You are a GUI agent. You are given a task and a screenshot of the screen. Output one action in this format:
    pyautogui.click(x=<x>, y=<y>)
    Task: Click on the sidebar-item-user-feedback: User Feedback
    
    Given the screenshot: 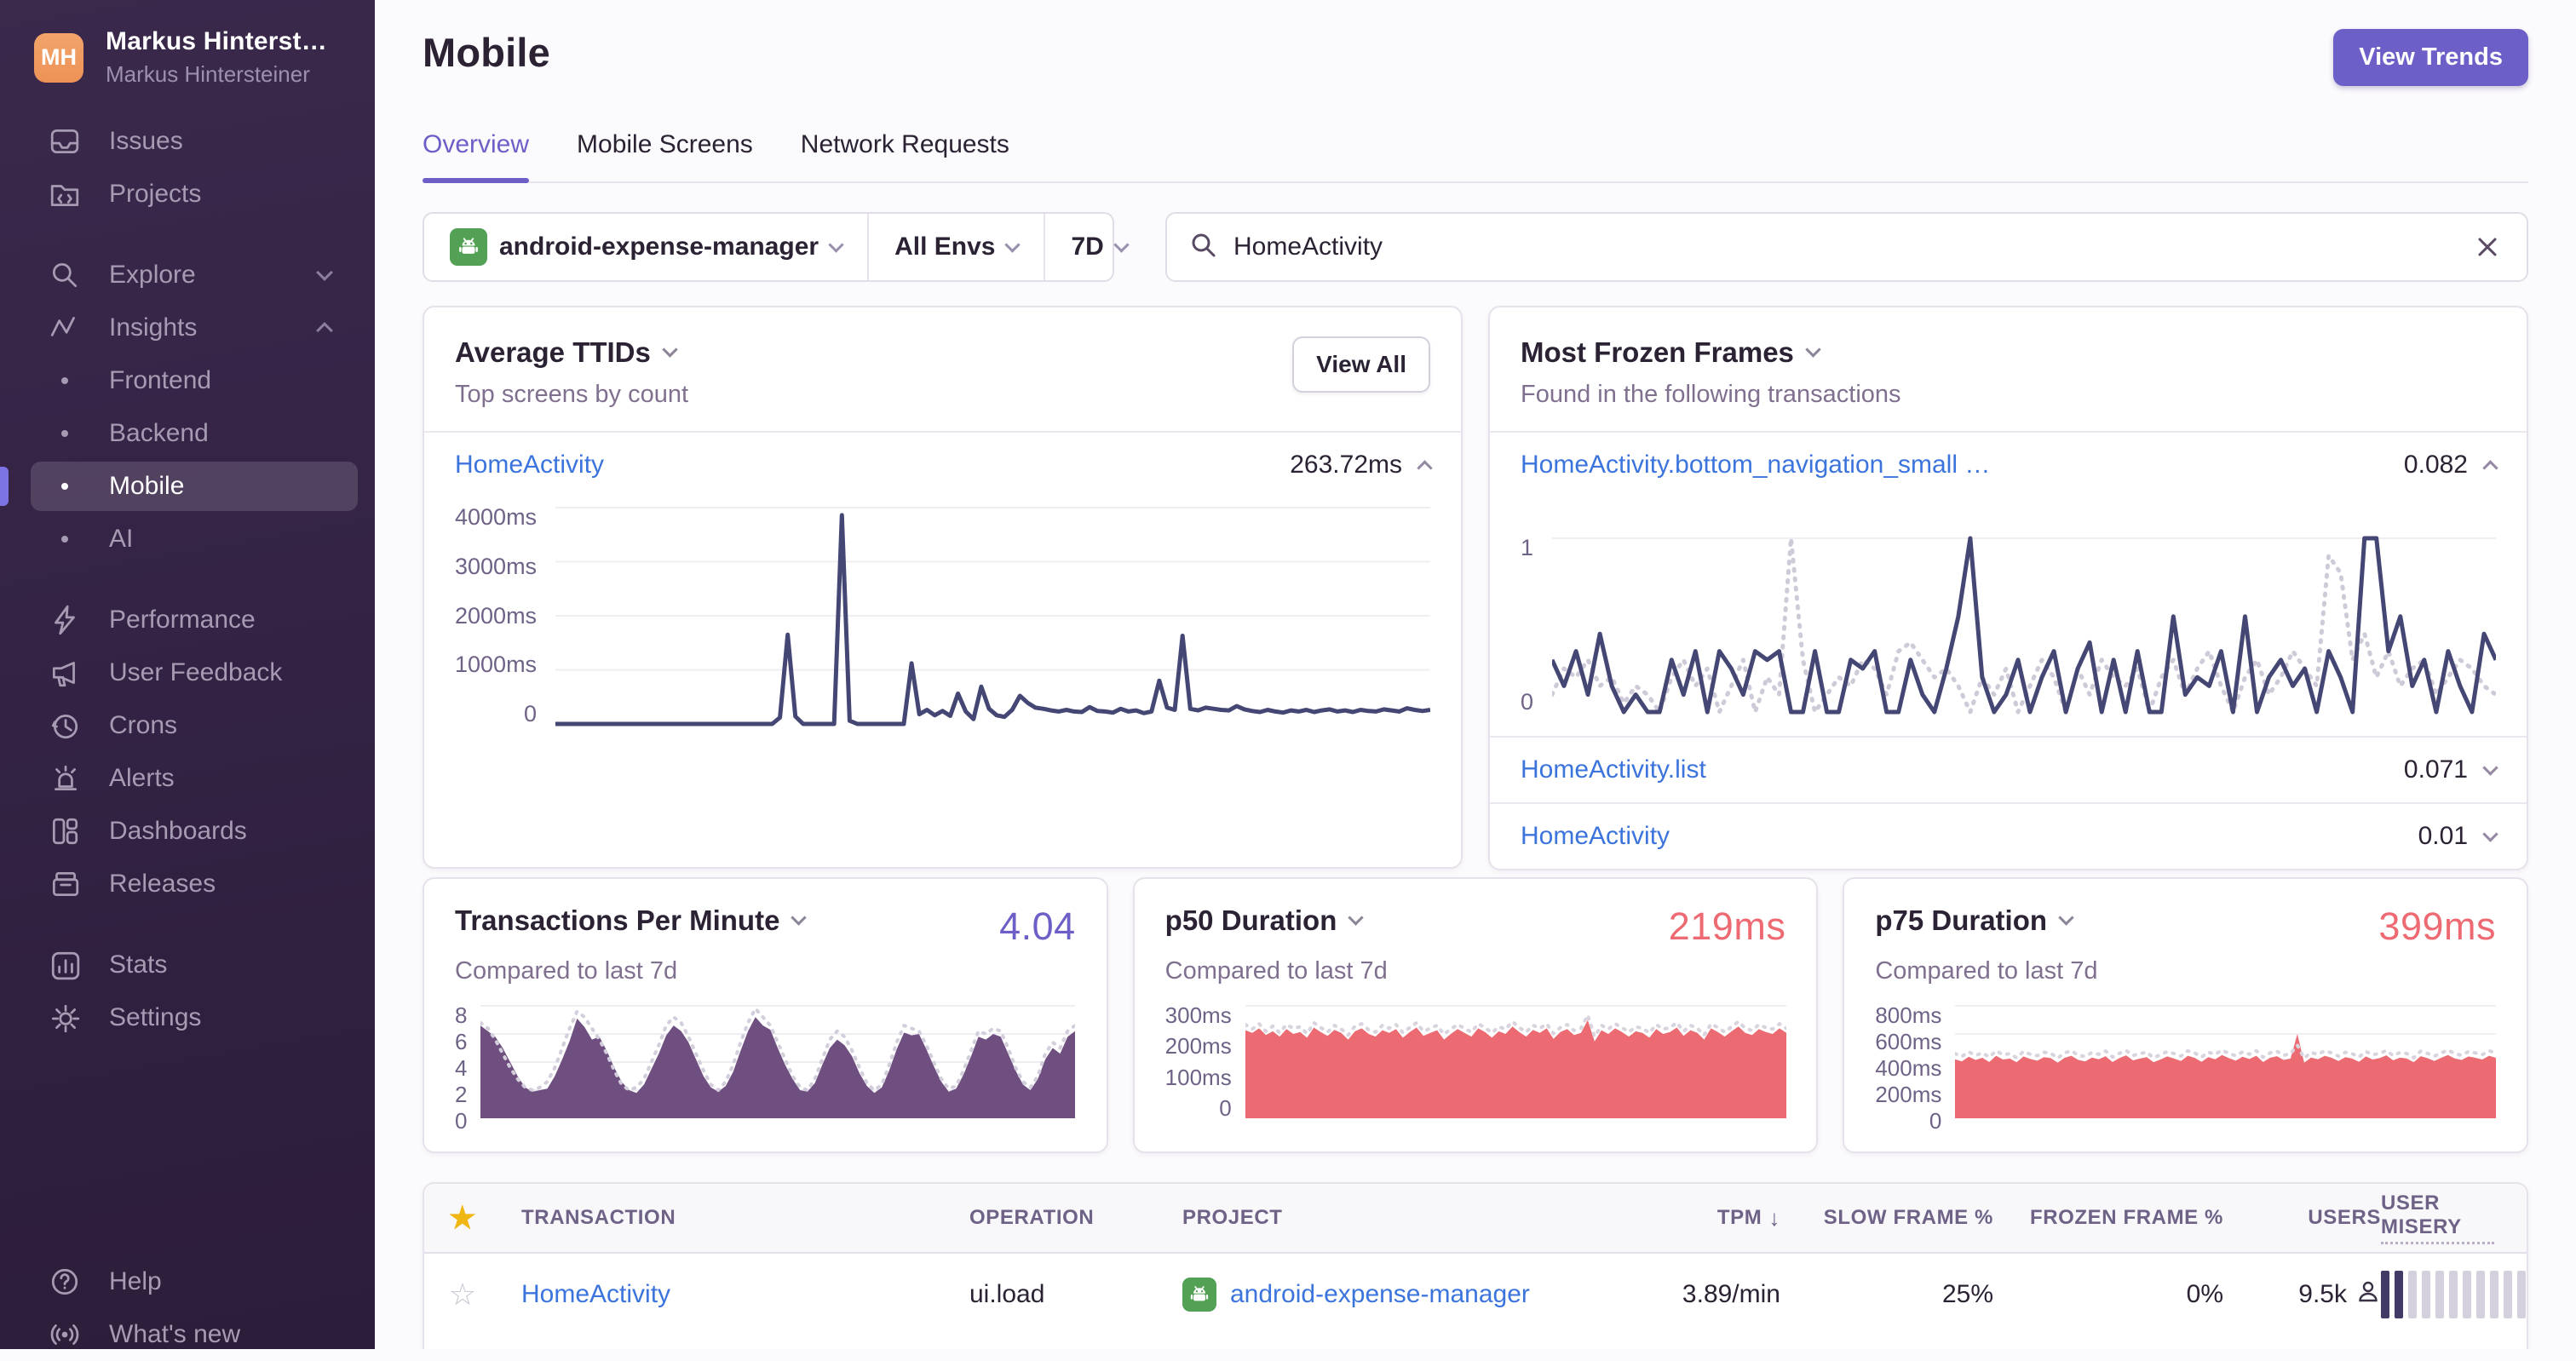 What is the action you would take?
    pyautogui.click(x=188, y=672)
    